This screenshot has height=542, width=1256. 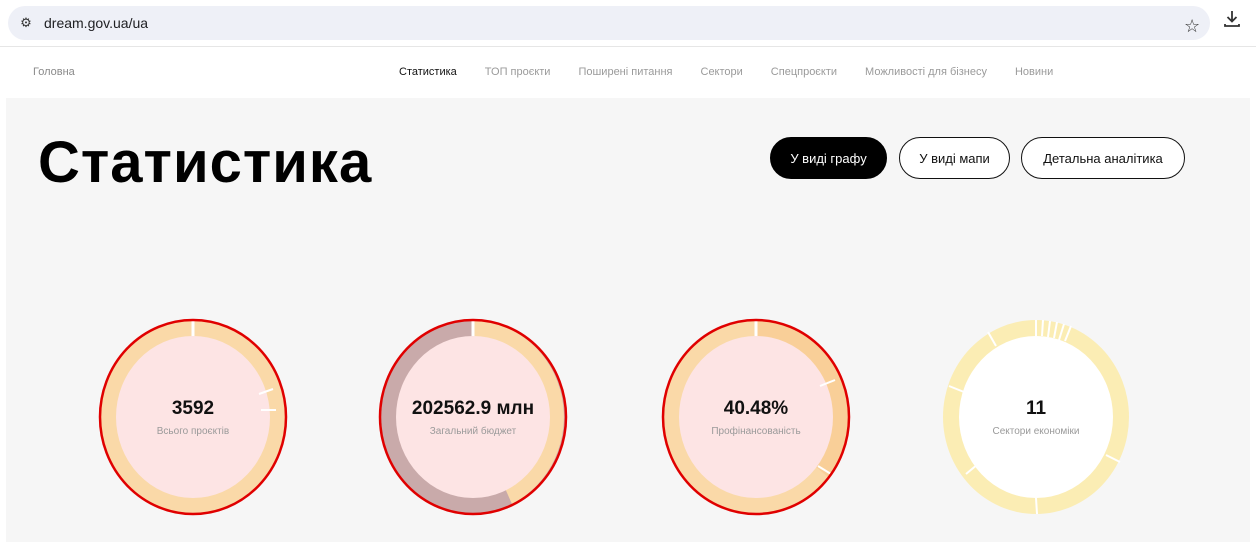 What do you see at coordinates (1232, 21) in the screenshot?
I see `download-icon` at bounding box center [1232, 21].